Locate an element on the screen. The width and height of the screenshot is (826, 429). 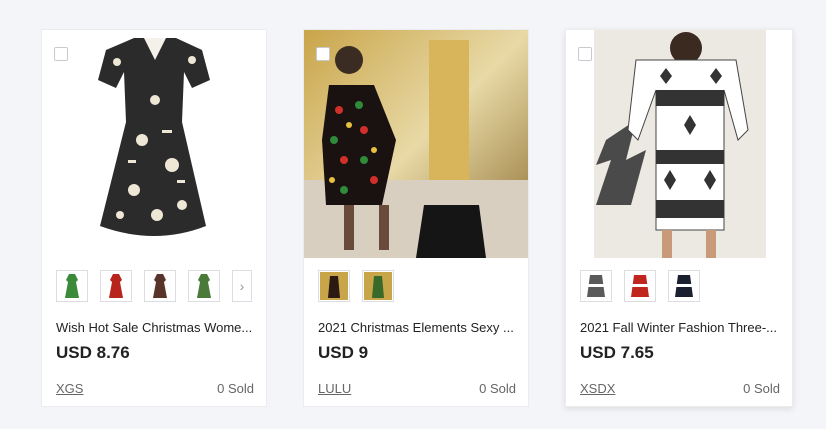
shop-link: XSDX is located at coordinates (597, 388).